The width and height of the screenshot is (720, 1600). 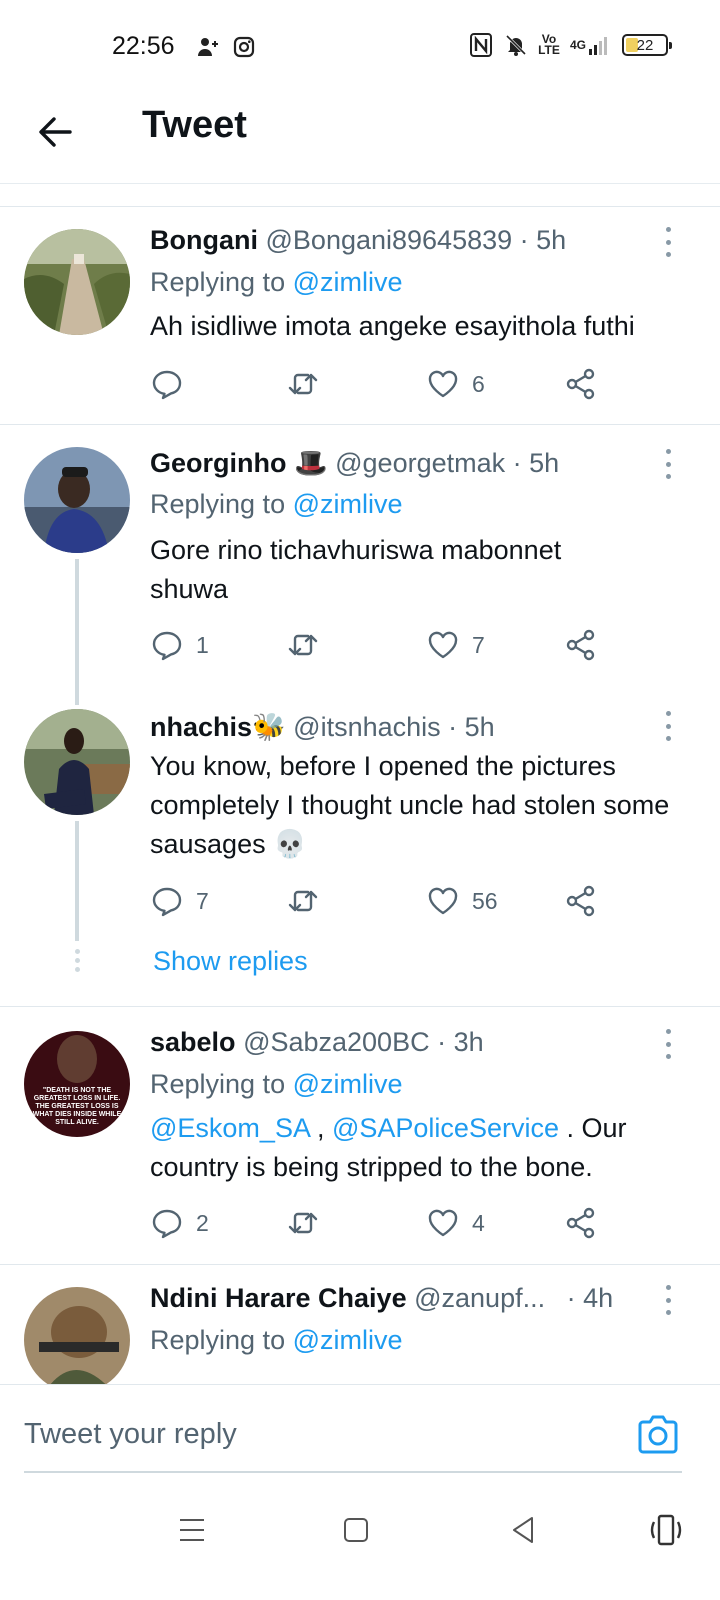 What do you see at coordinates (460, 1042) in the screenshot?
I see `tweet-time: · 3h` at bounding box center [460, 1042].